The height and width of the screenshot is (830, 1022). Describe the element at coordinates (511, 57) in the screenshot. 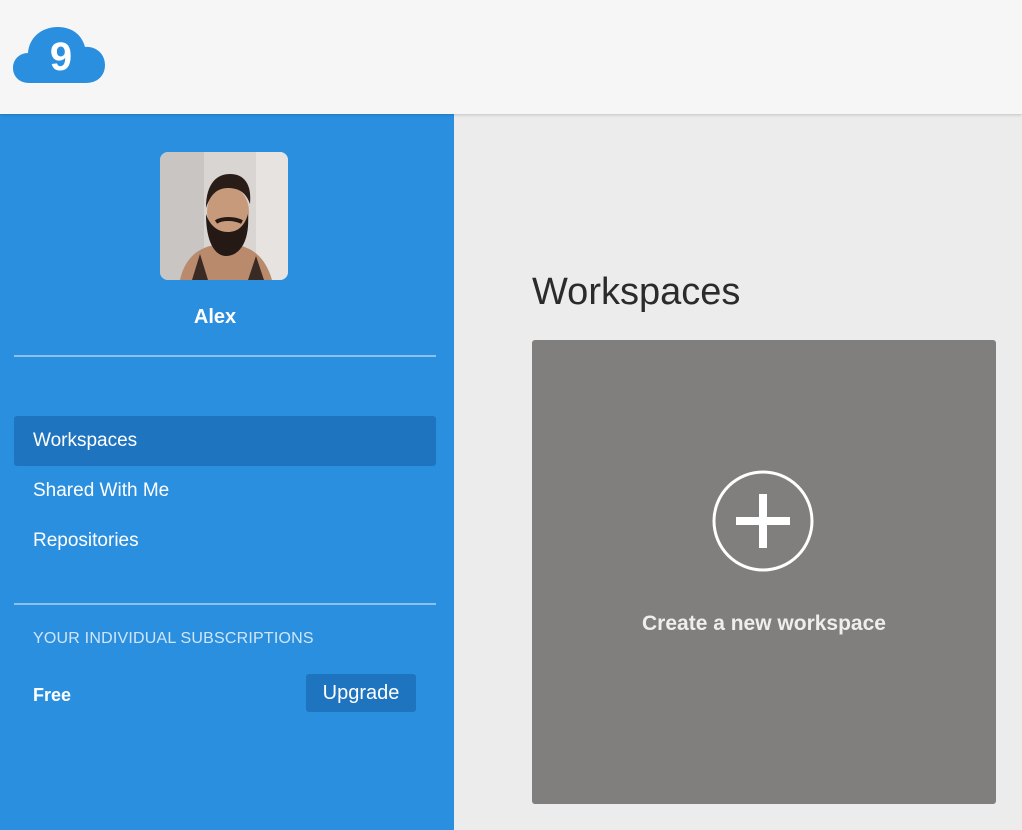

I see `top-bar: 9` at that location.